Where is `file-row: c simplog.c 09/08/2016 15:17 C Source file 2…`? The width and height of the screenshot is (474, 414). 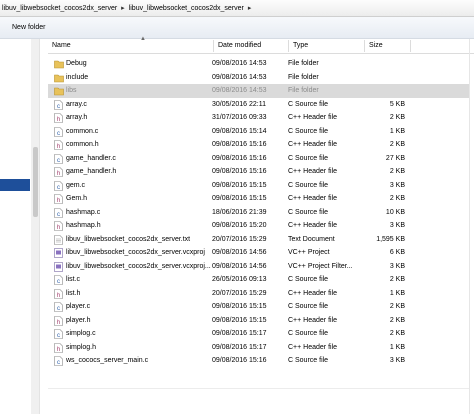 file-row: c simplog.c 09/08/2016 15:17 C Source file 2… is located at coordinates (258, 334).